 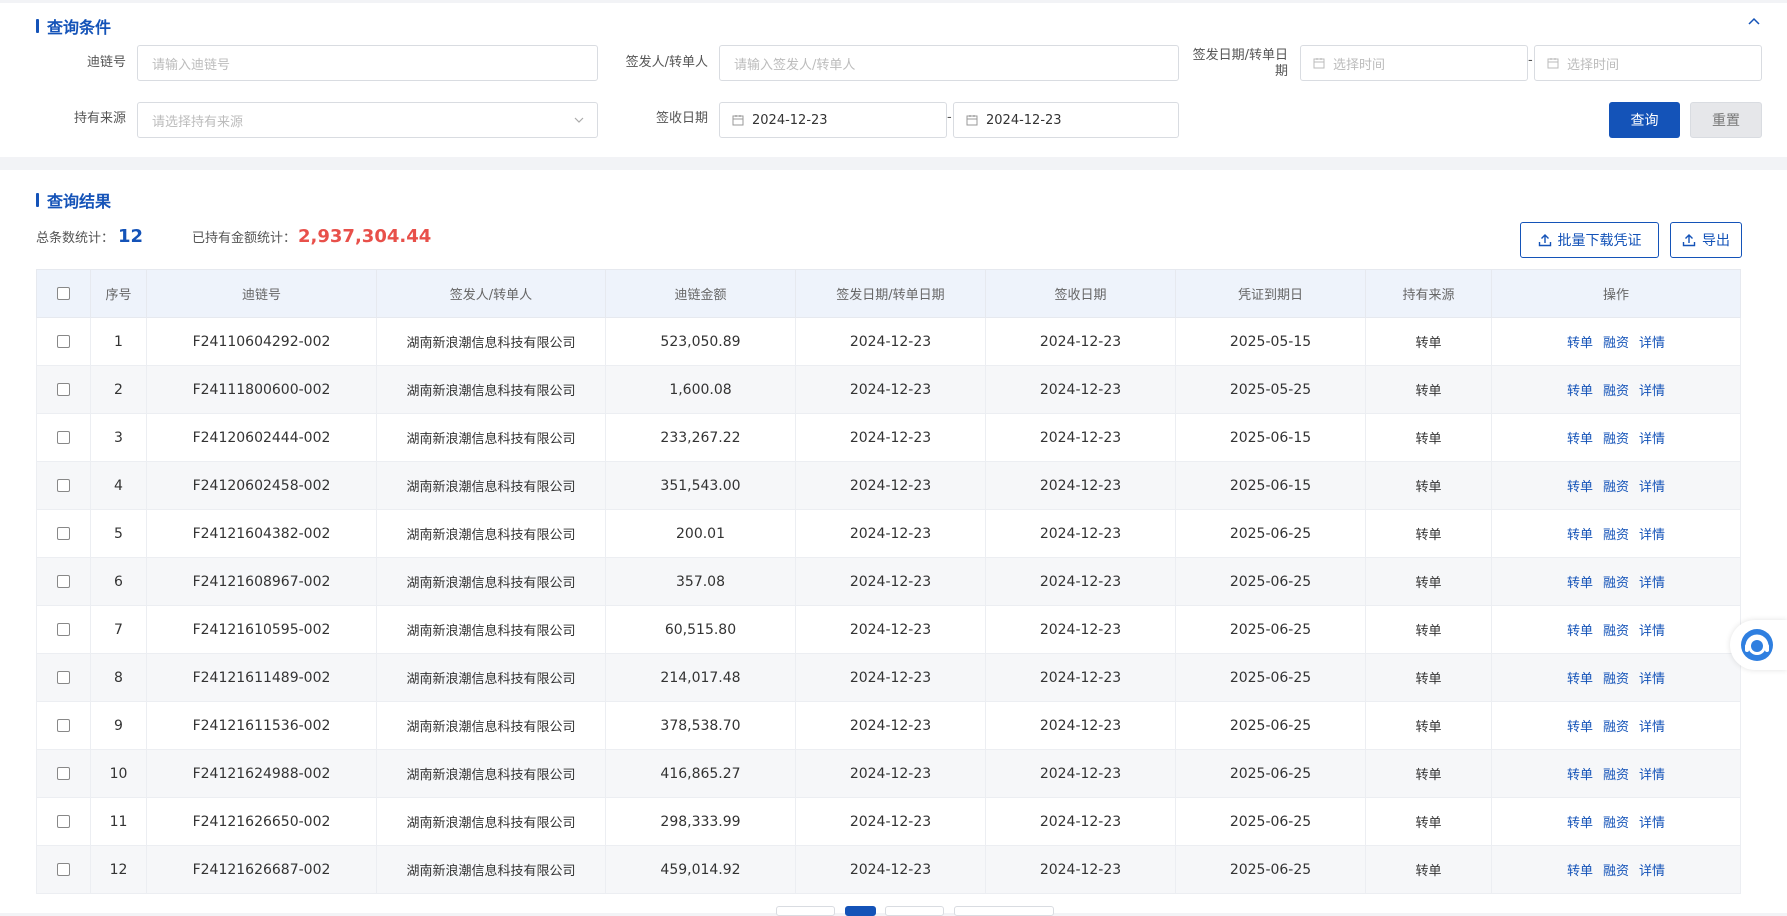 What do you see at coordinates (833, 120) in the screenshot?
I see `receive-start-date-picker: 2024-12-23` at bounding box center [833, 120].